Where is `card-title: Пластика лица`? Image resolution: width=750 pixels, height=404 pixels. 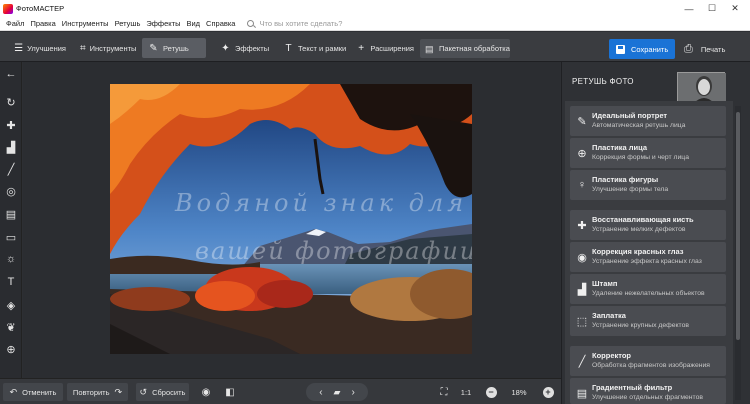
card-title: Пластика лица is located at coordinates (620, 147).